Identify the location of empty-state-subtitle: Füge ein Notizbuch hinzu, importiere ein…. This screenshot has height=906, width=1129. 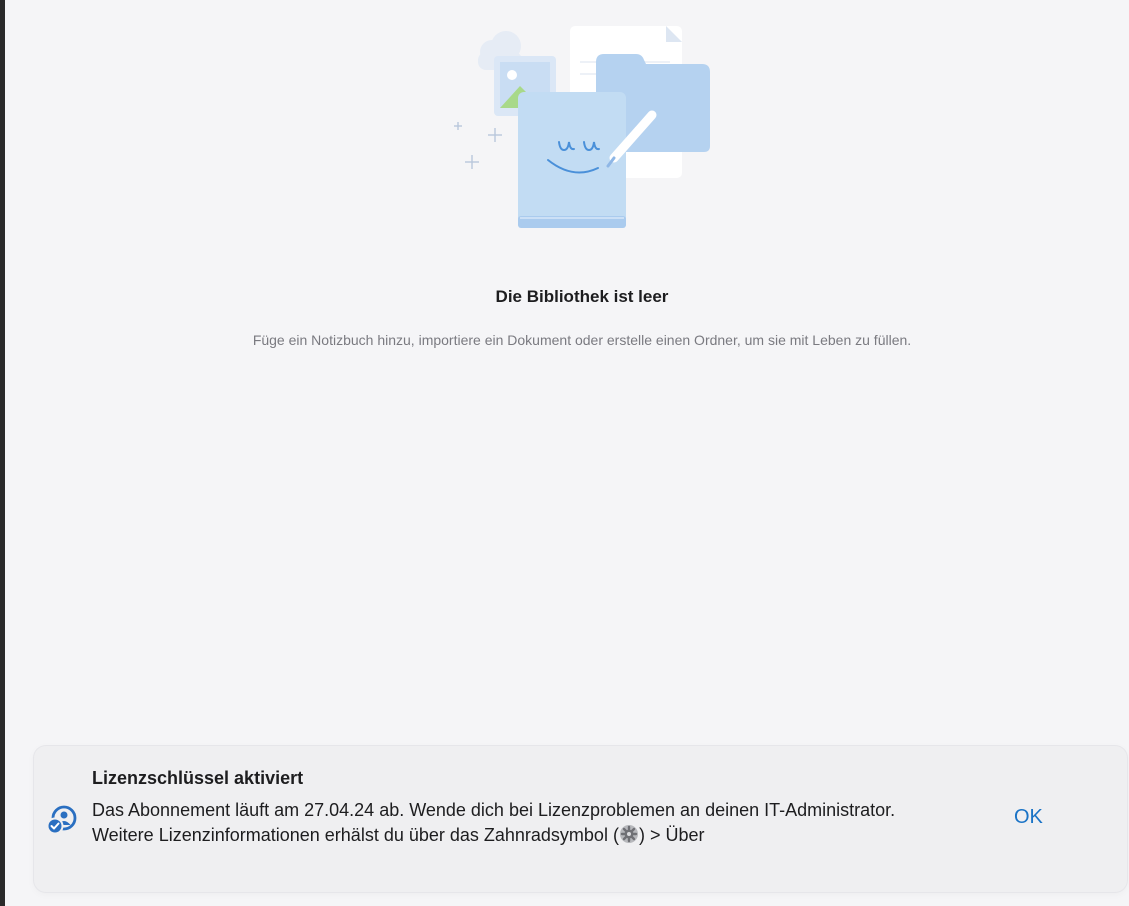
(582, 340).